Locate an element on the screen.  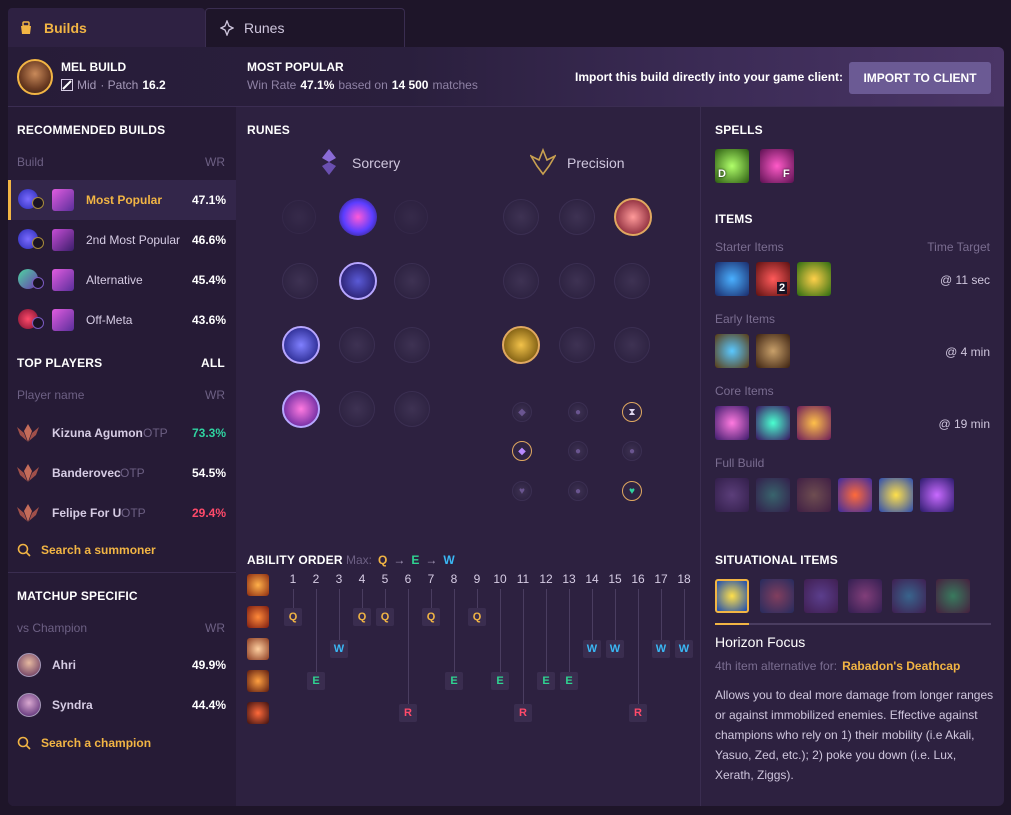
champion-name: Syndra is located at coordinates (72, 705).